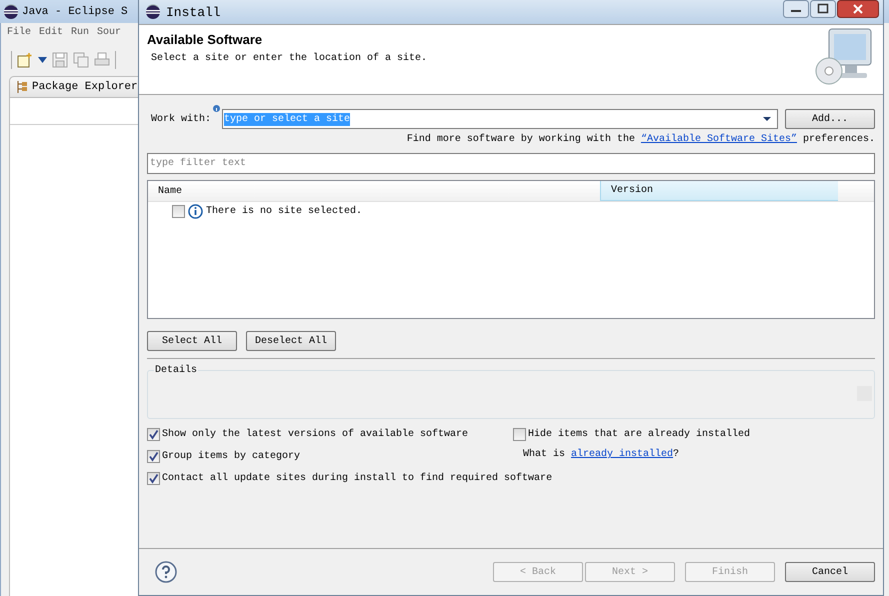  I want to click on table-cell: There is no site selected., so click(284, 211).